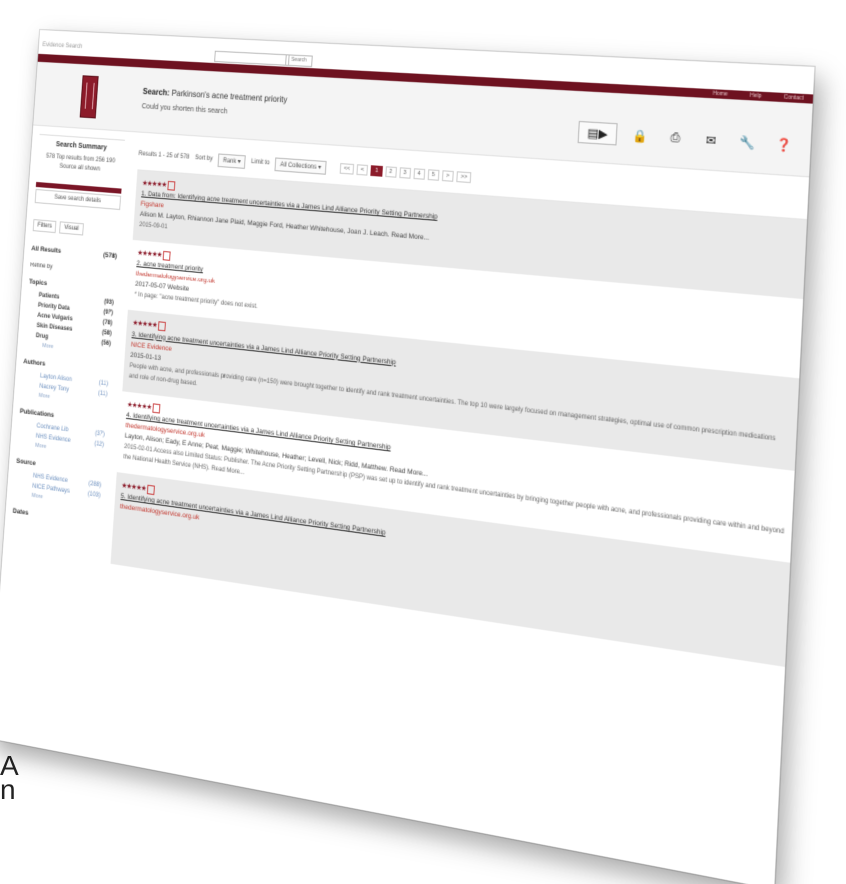 This screenshot has width=846, height=884. I want to click on site-logo-icon, so click(89, 97).